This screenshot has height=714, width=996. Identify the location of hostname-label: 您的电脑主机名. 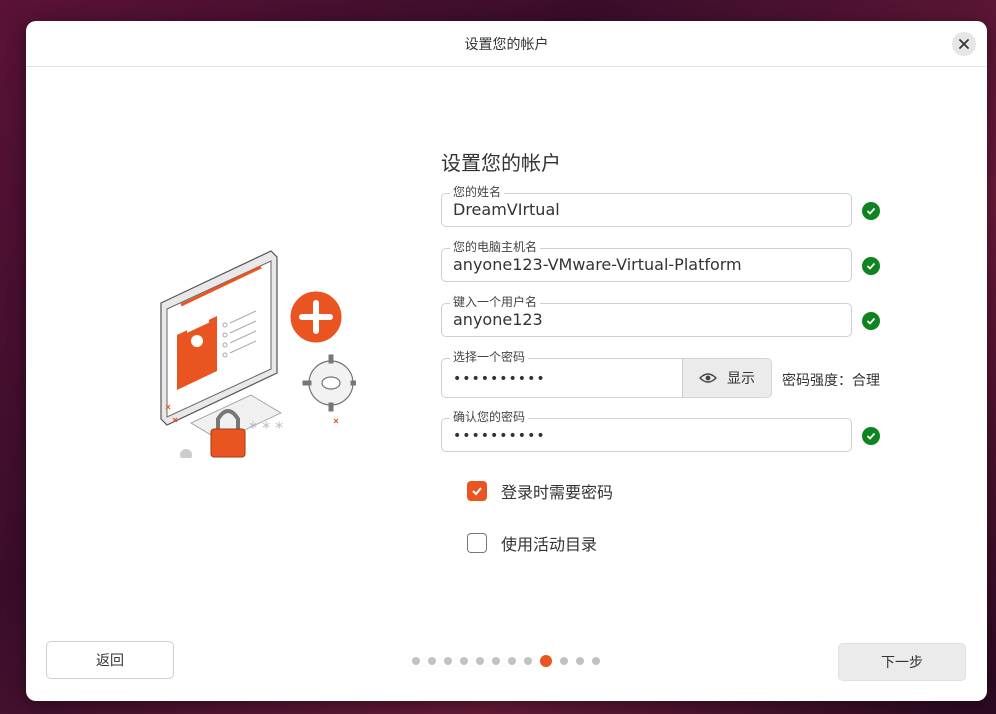
(495, 247).